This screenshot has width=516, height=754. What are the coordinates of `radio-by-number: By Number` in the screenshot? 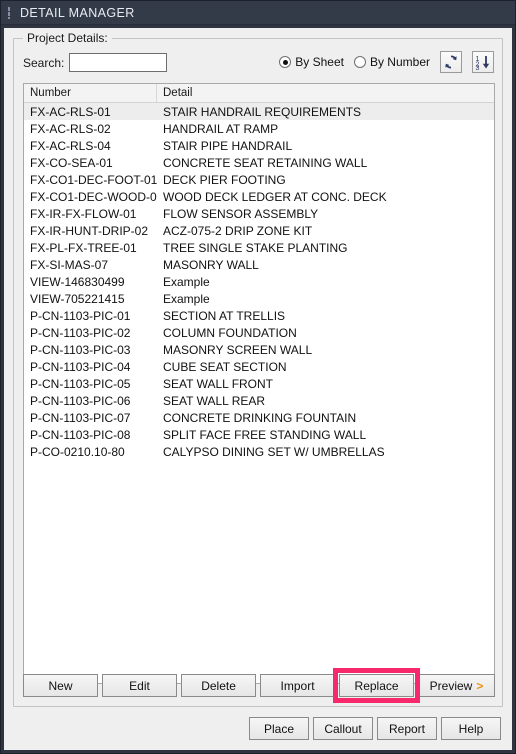 It's located at (391, 62).